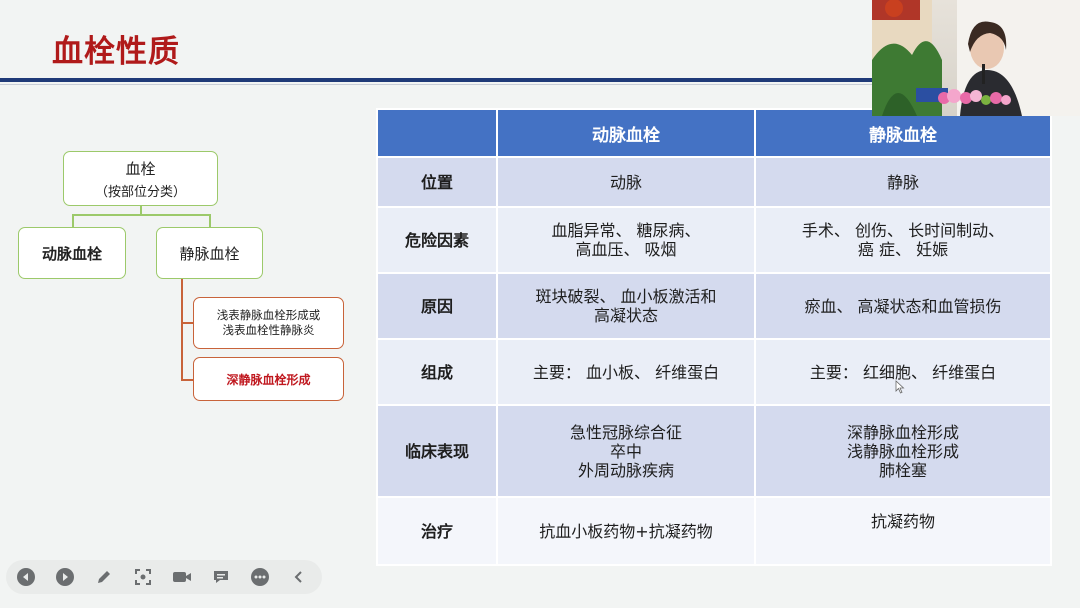 The height and width of the screenshot is (608, 1080). I want to click on row-label: 组成, so click(437, 372).